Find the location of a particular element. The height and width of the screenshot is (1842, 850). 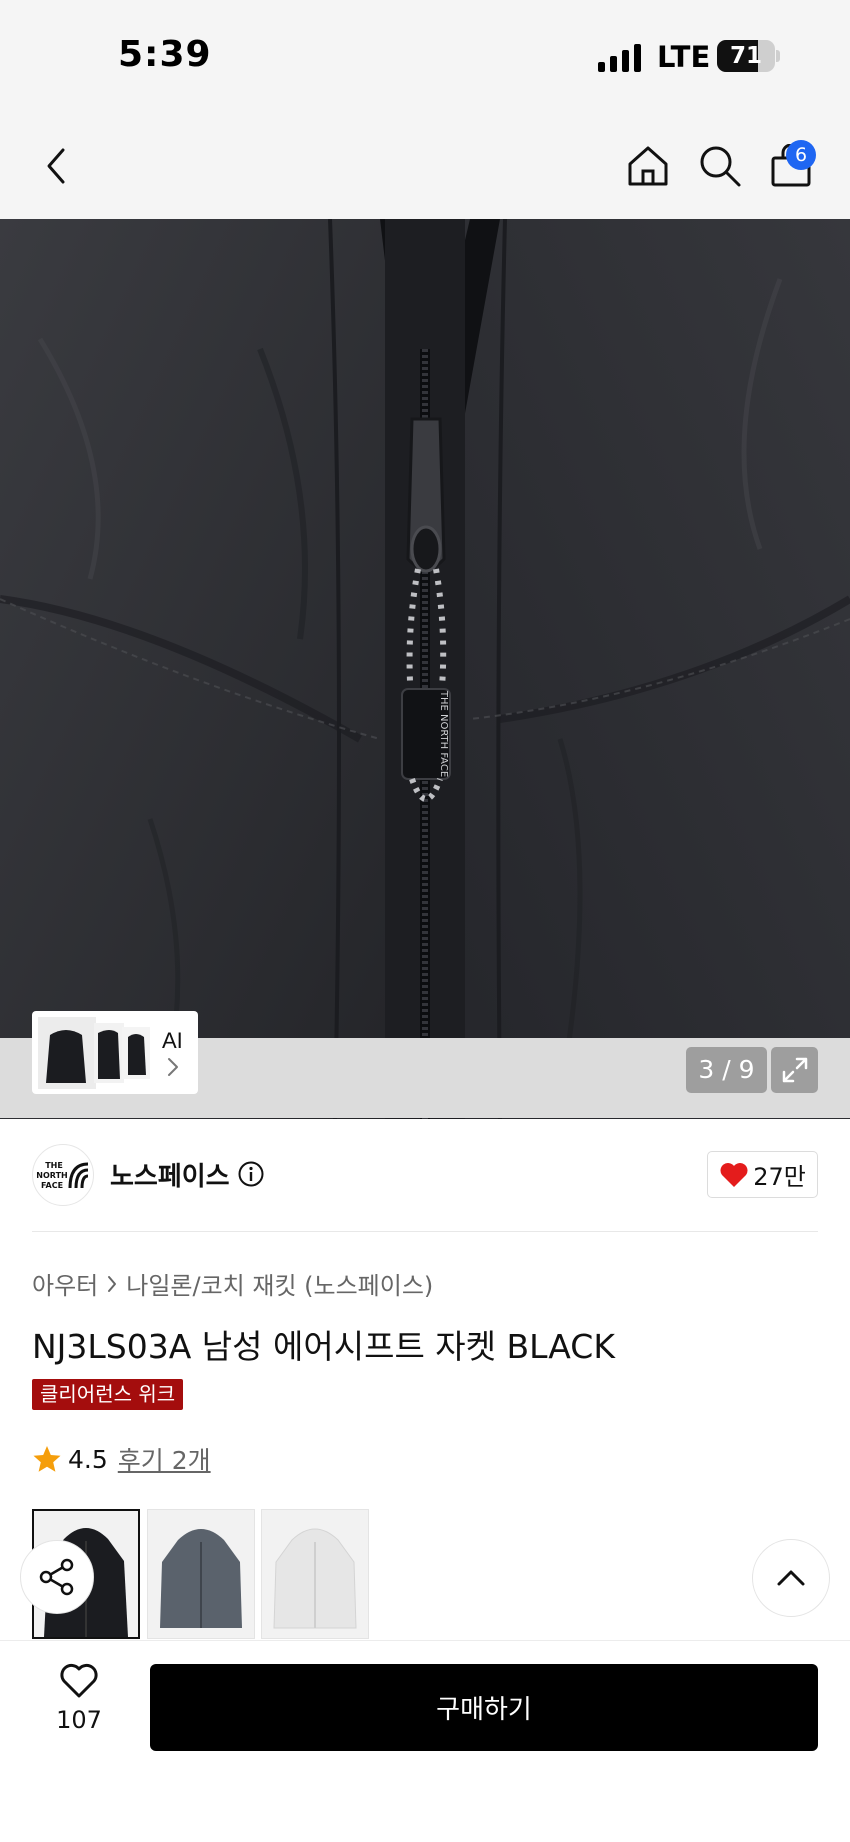

review-link: 후기 2개 is located at coordinates (164, 1459).